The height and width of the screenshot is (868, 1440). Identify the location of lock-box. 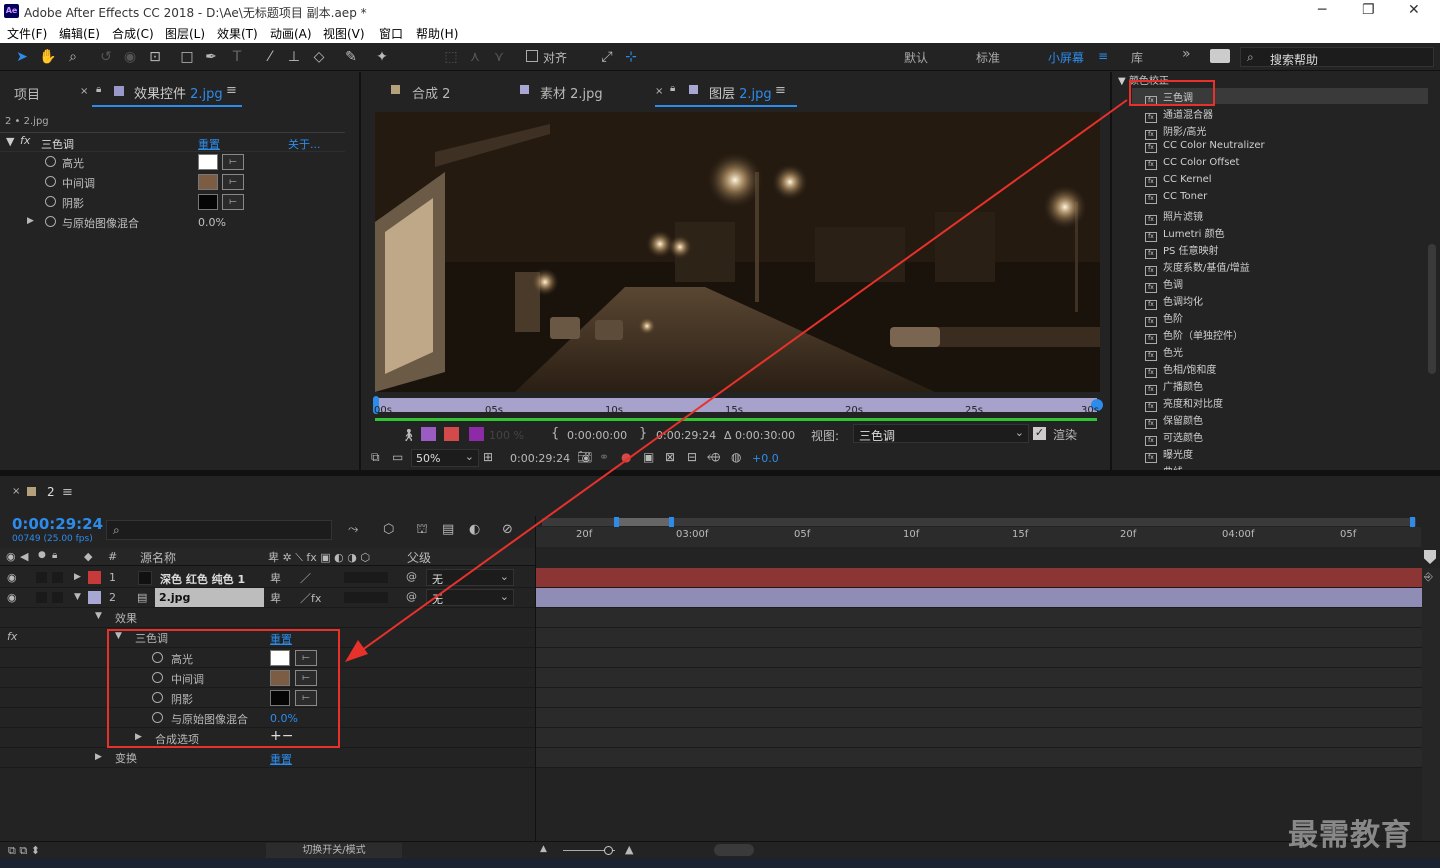
(57, 597).